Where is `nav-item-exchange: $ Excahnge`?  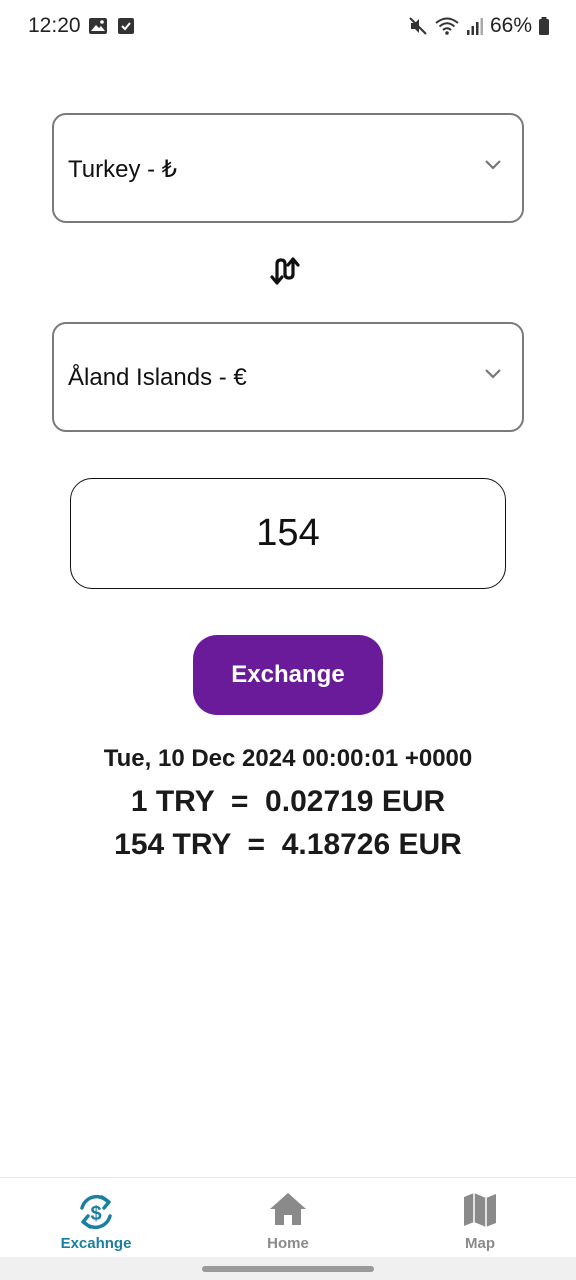 nav-item-exchange: $ Excahnge is located at coordinates (96, 1217).